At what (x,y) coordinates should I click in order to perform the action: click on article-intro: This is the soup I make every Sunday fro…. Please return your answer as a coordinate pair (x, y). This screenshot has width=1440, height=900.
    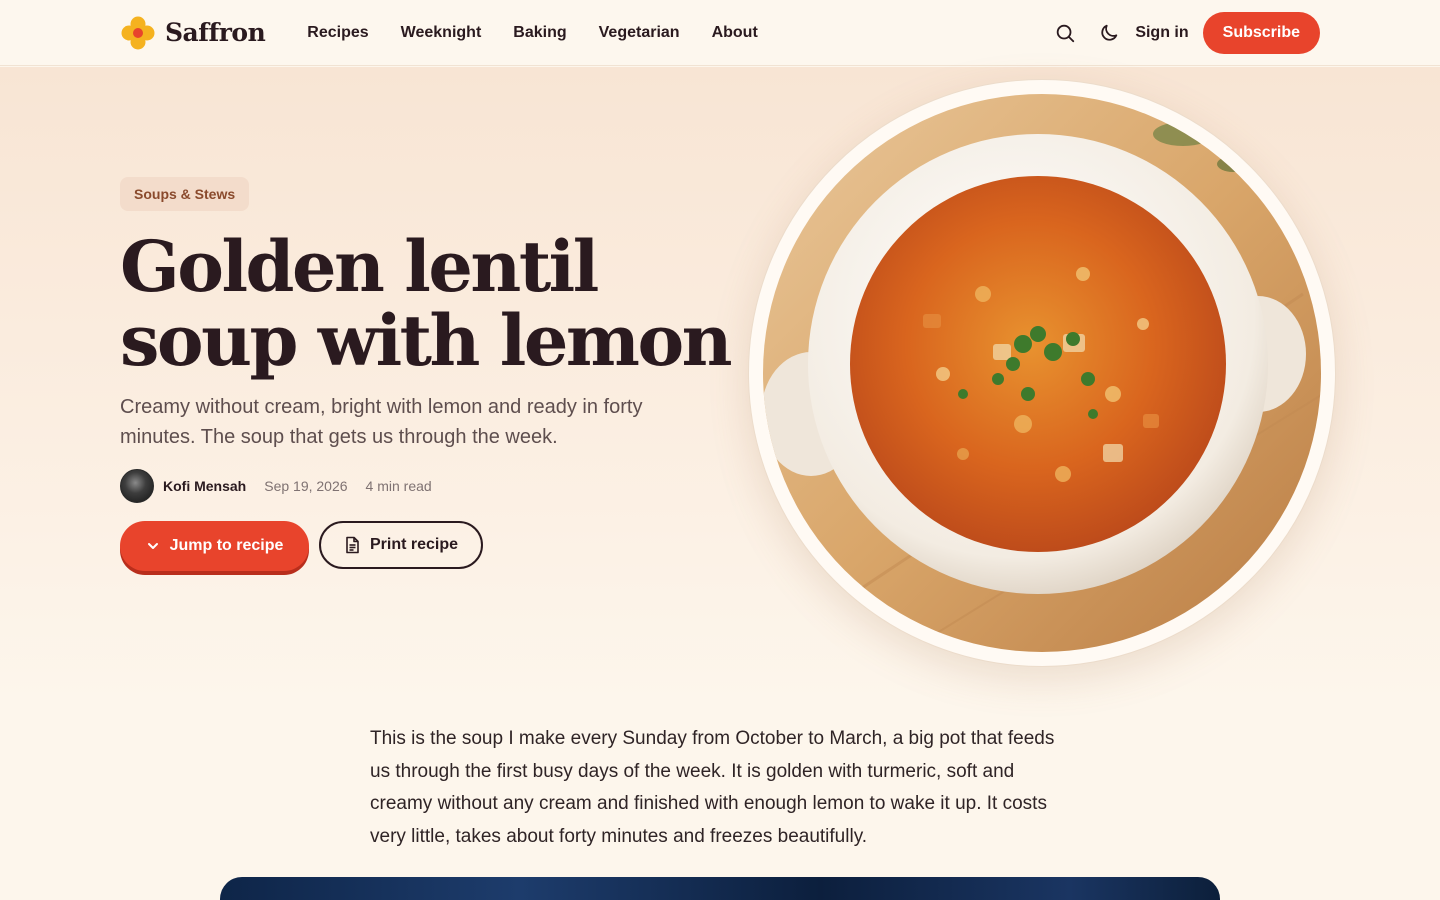
    Looking at the image, I should click on (712, 787).